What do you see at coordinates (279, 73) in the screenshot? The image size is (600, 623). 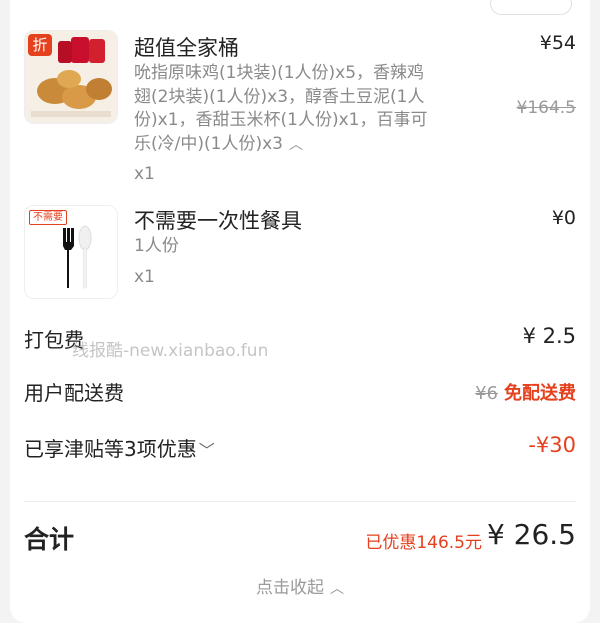 I see `desc-line: 吮指原味鸡(1块装)(1人份)x5，香辣鸡` at bounding box center [279, 73].